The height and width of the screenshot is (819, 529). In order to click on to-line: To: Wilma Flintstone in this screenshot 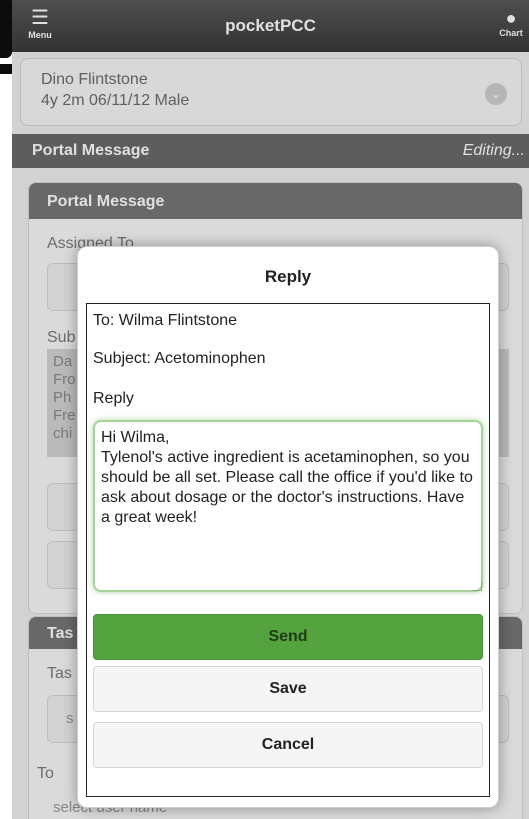, I will do `click(165, 320)`.